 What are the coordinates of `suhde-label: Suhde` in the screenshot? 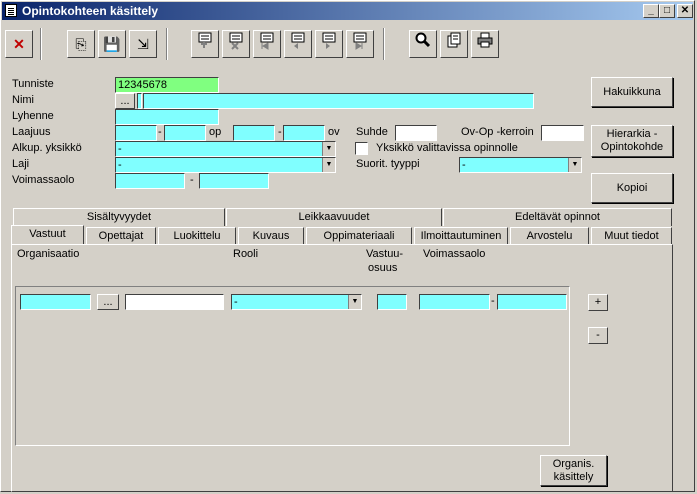 It's located at (372, 132).